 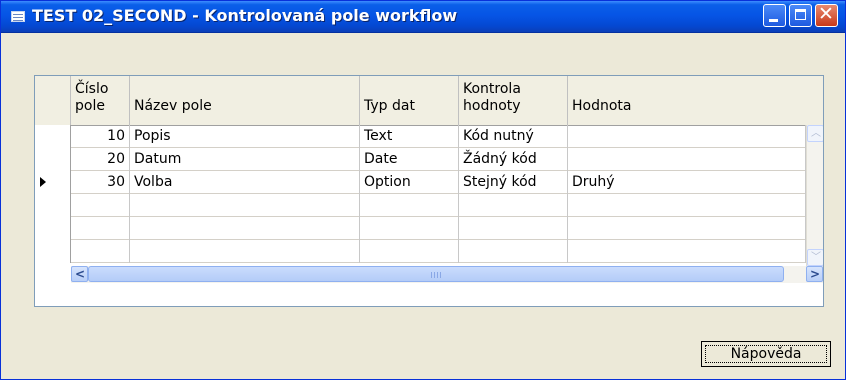 I want to click on column-header-typ-dat: Typ dat, so click(x=409, y=100).